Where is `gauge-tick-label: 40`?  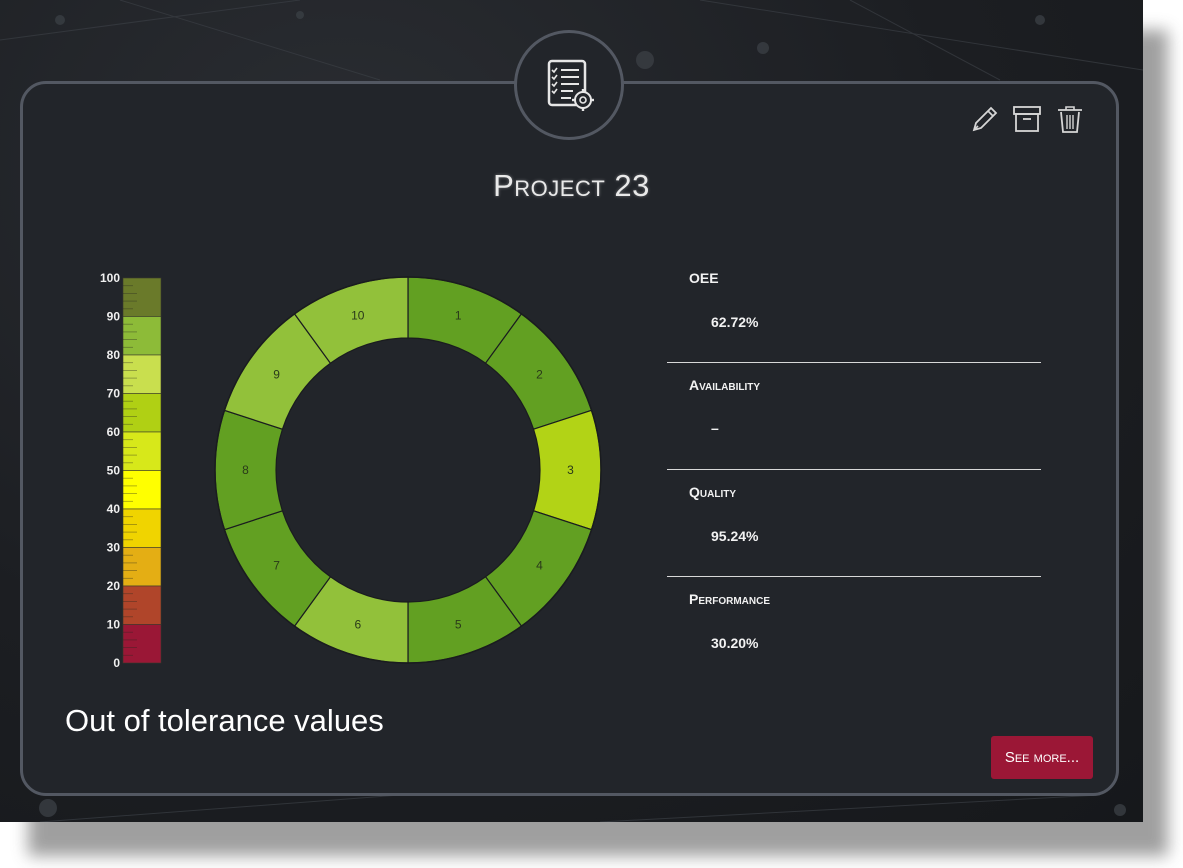
gauge-tick-label: 40 is located at coordinates (114, 509).